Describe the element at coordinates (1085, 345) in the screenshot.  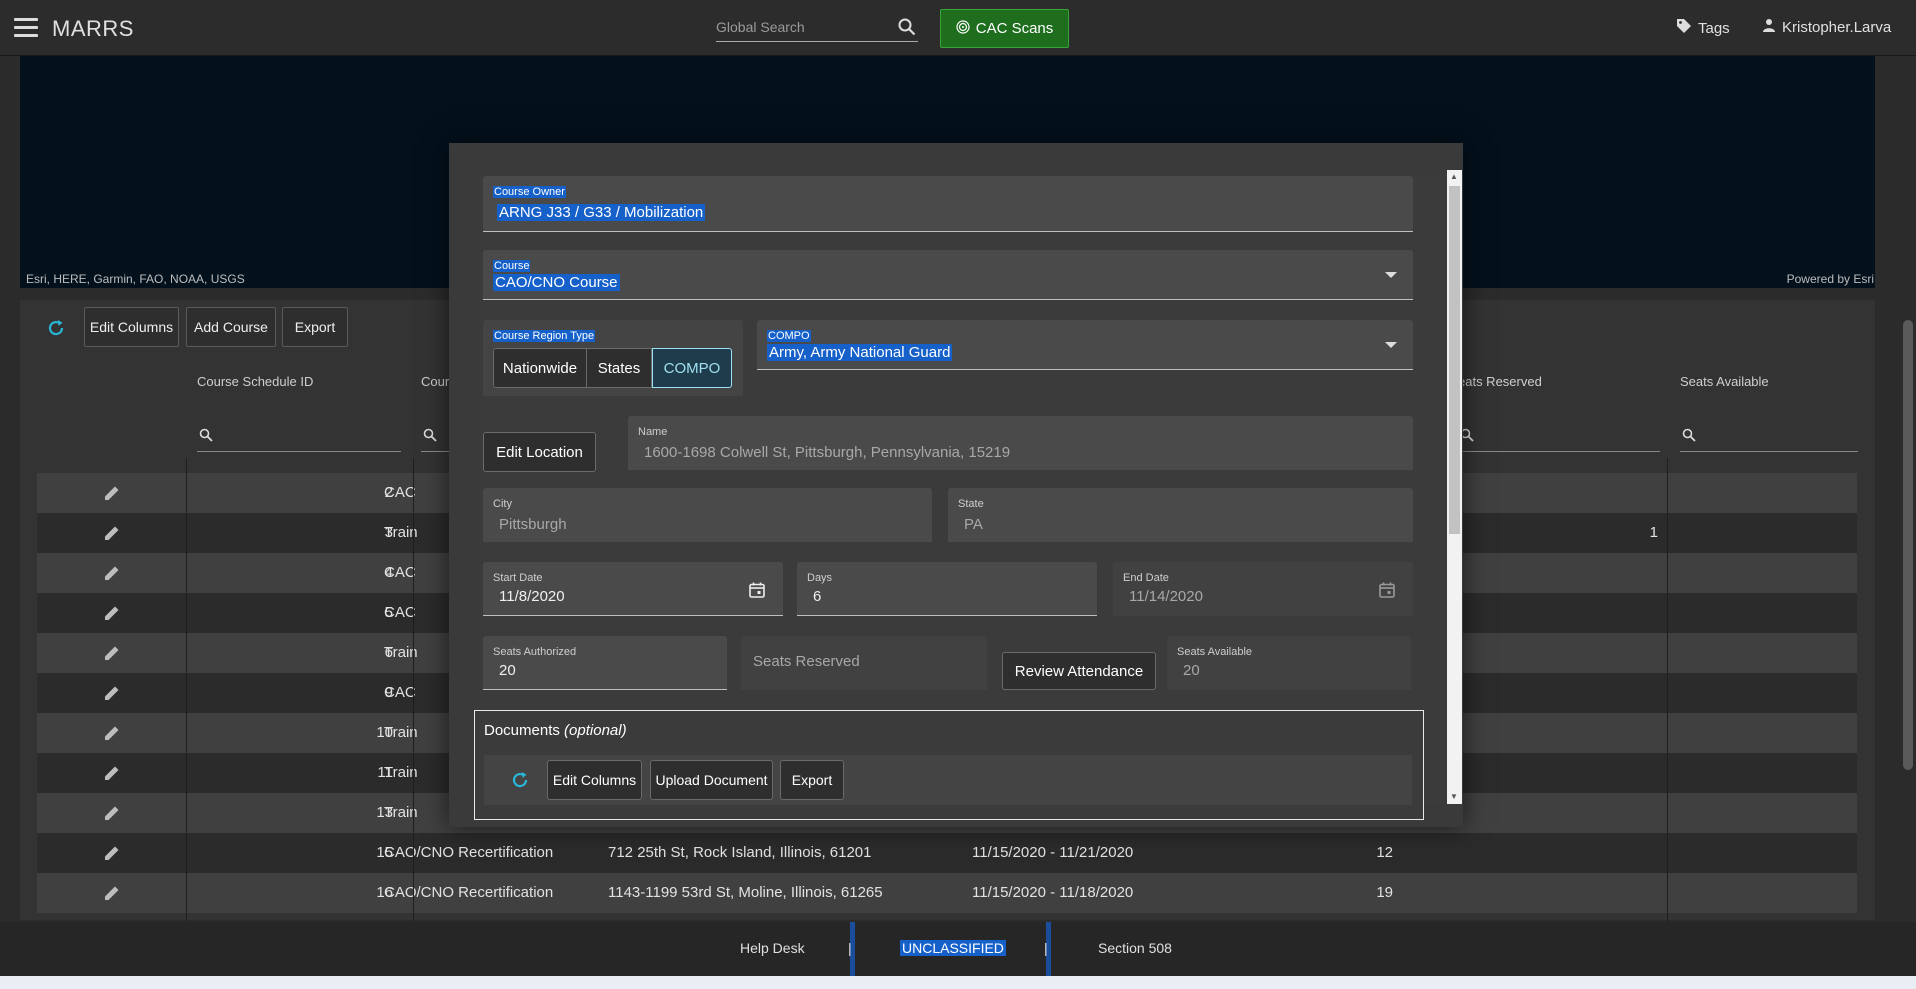
I see `compo-select: COMPO Army, Army National Guard` at that location.